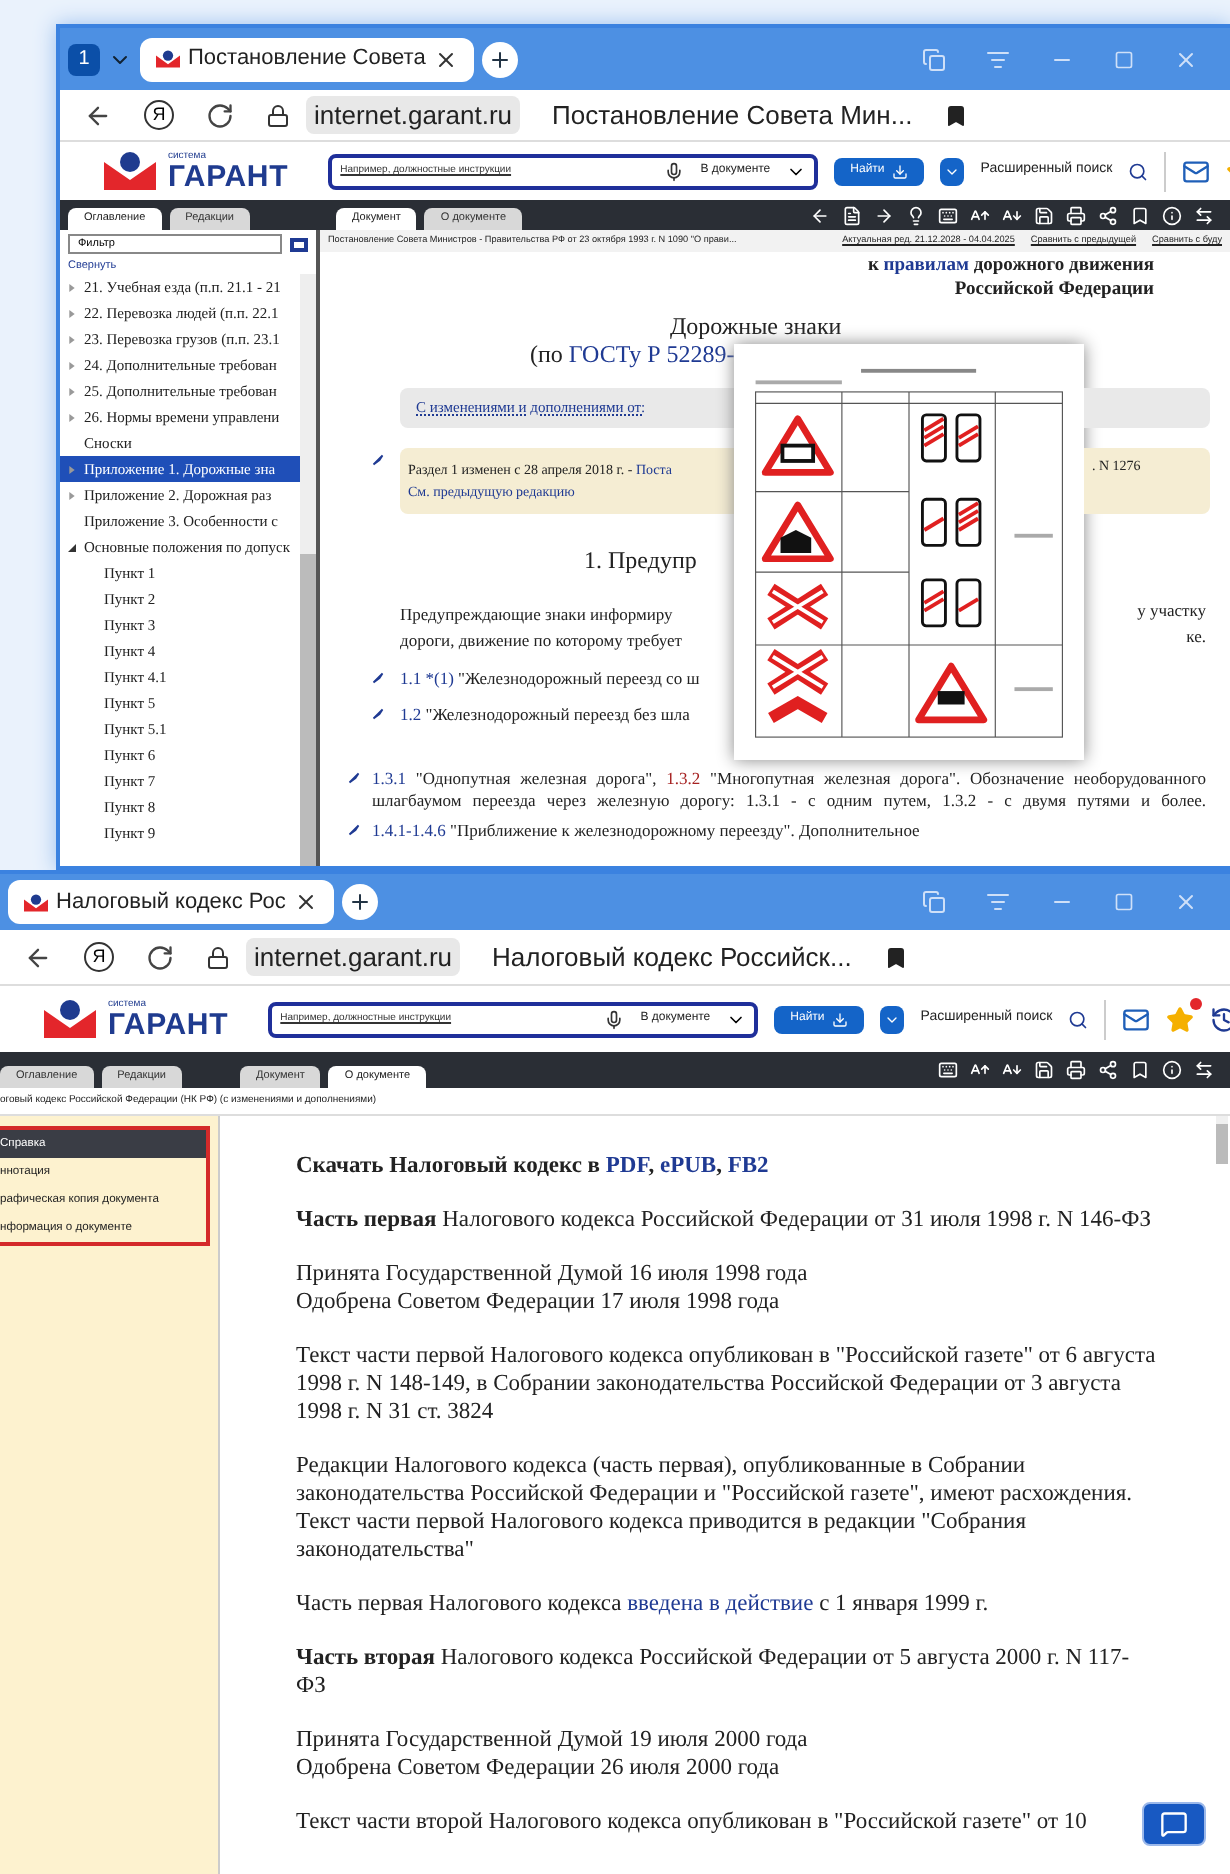  I want to click on bullet-icon, so click(378, 678).